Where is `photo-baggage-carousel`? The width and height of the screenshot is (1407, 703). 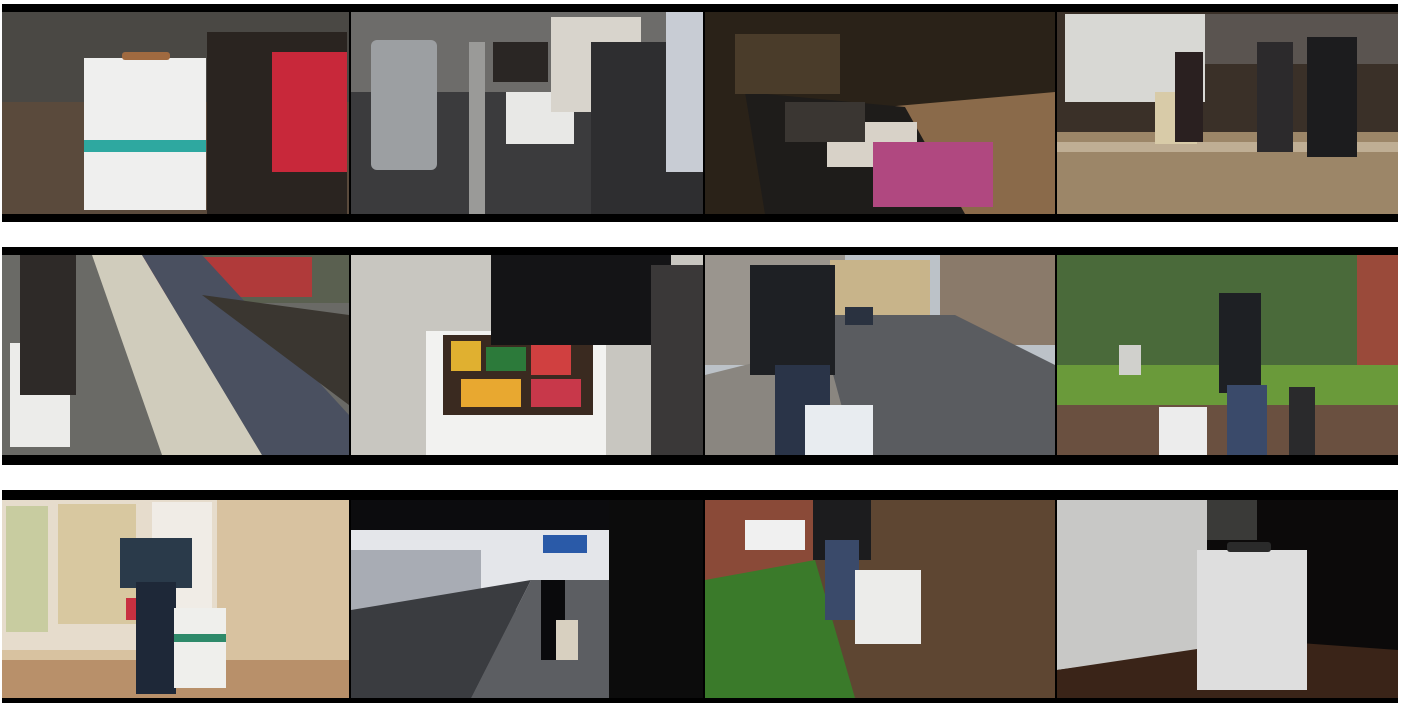
photo-baggage-carousel is located at coordinates (880, 113).